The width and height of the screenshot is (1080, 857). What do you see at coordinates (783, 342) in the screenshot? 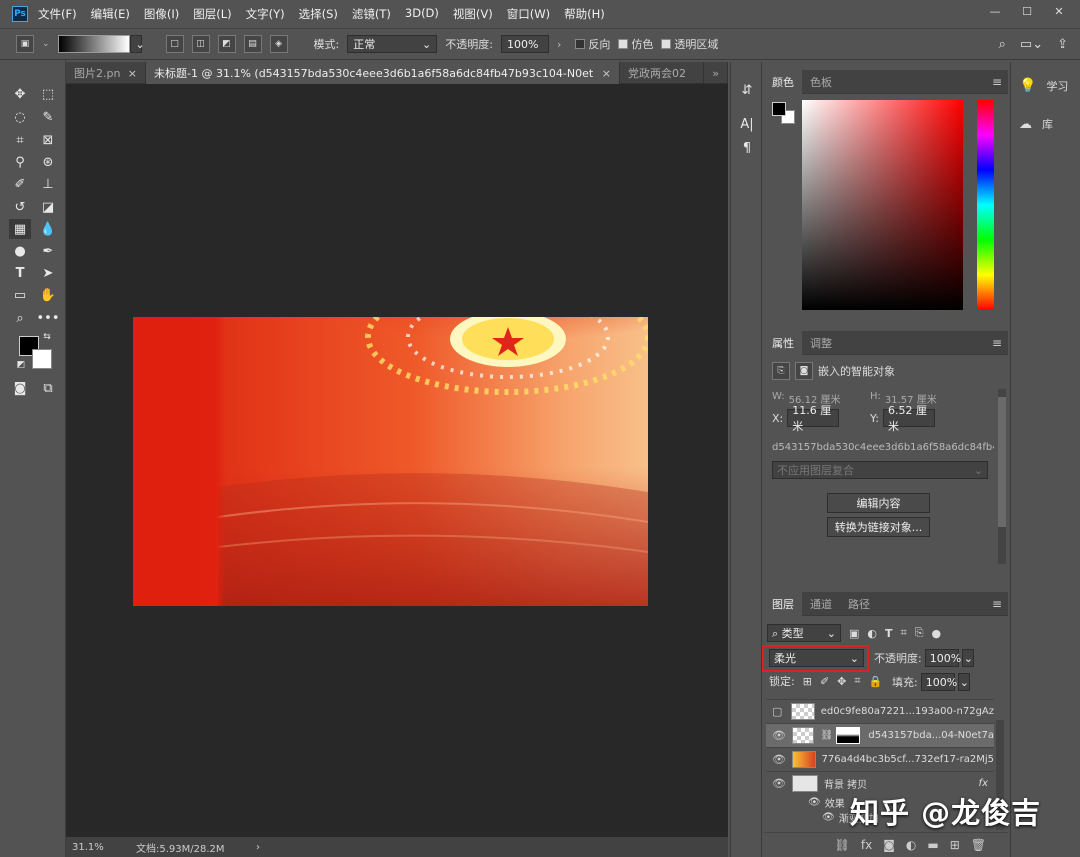
I see `tab-properties: 属性` at bounding box center [783, 342].